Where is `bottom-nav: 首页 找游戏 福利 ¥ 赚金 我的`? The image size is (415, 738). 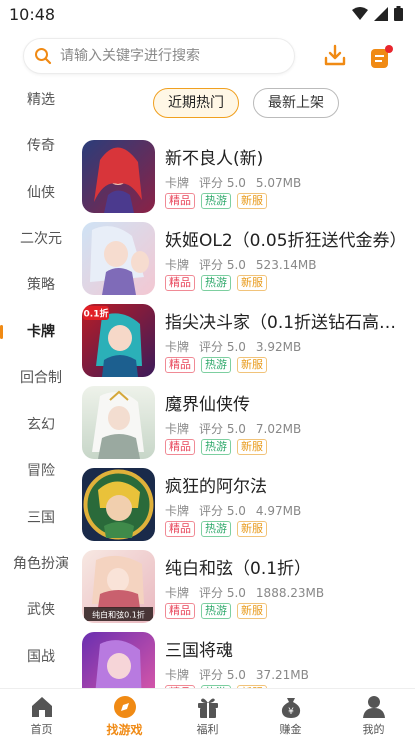
bottom-nav: 首页 找游戏 福利 ¥ 赚金 我的 is located at coordinates (207, 713).